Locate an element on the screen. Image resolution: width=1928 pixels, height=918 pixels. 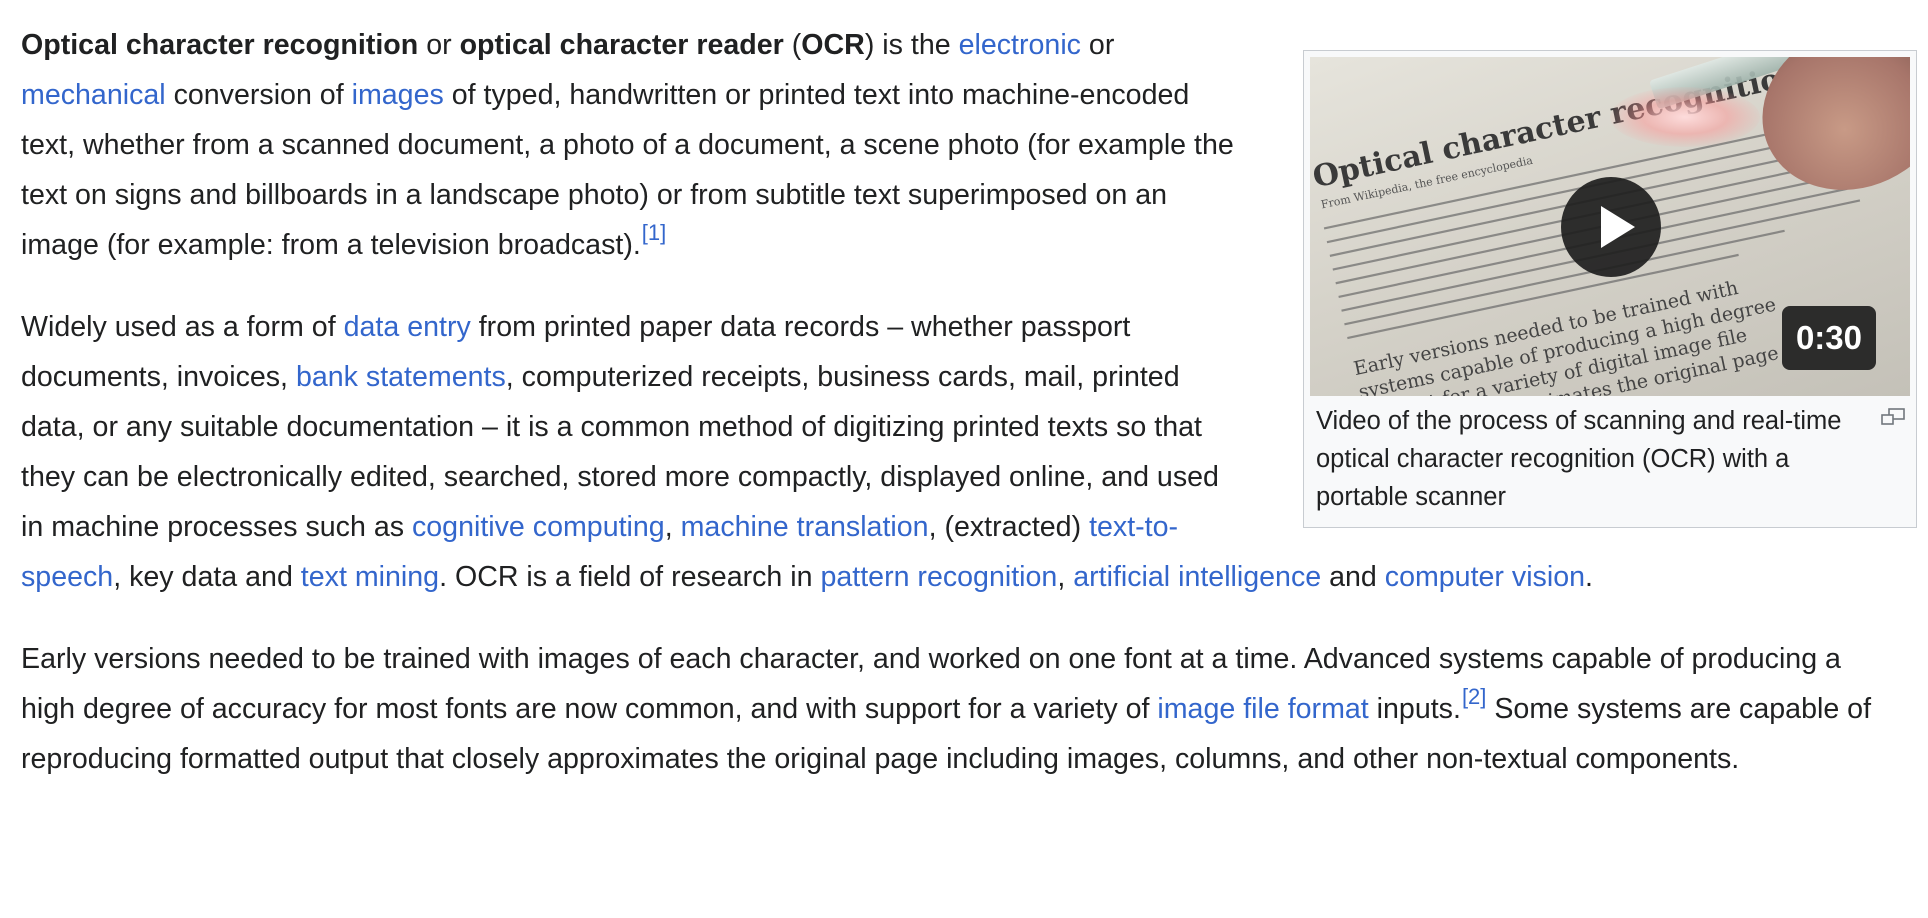
link-artificial-intelligence: artificial intelligence is located at coordinates (1197, 577).